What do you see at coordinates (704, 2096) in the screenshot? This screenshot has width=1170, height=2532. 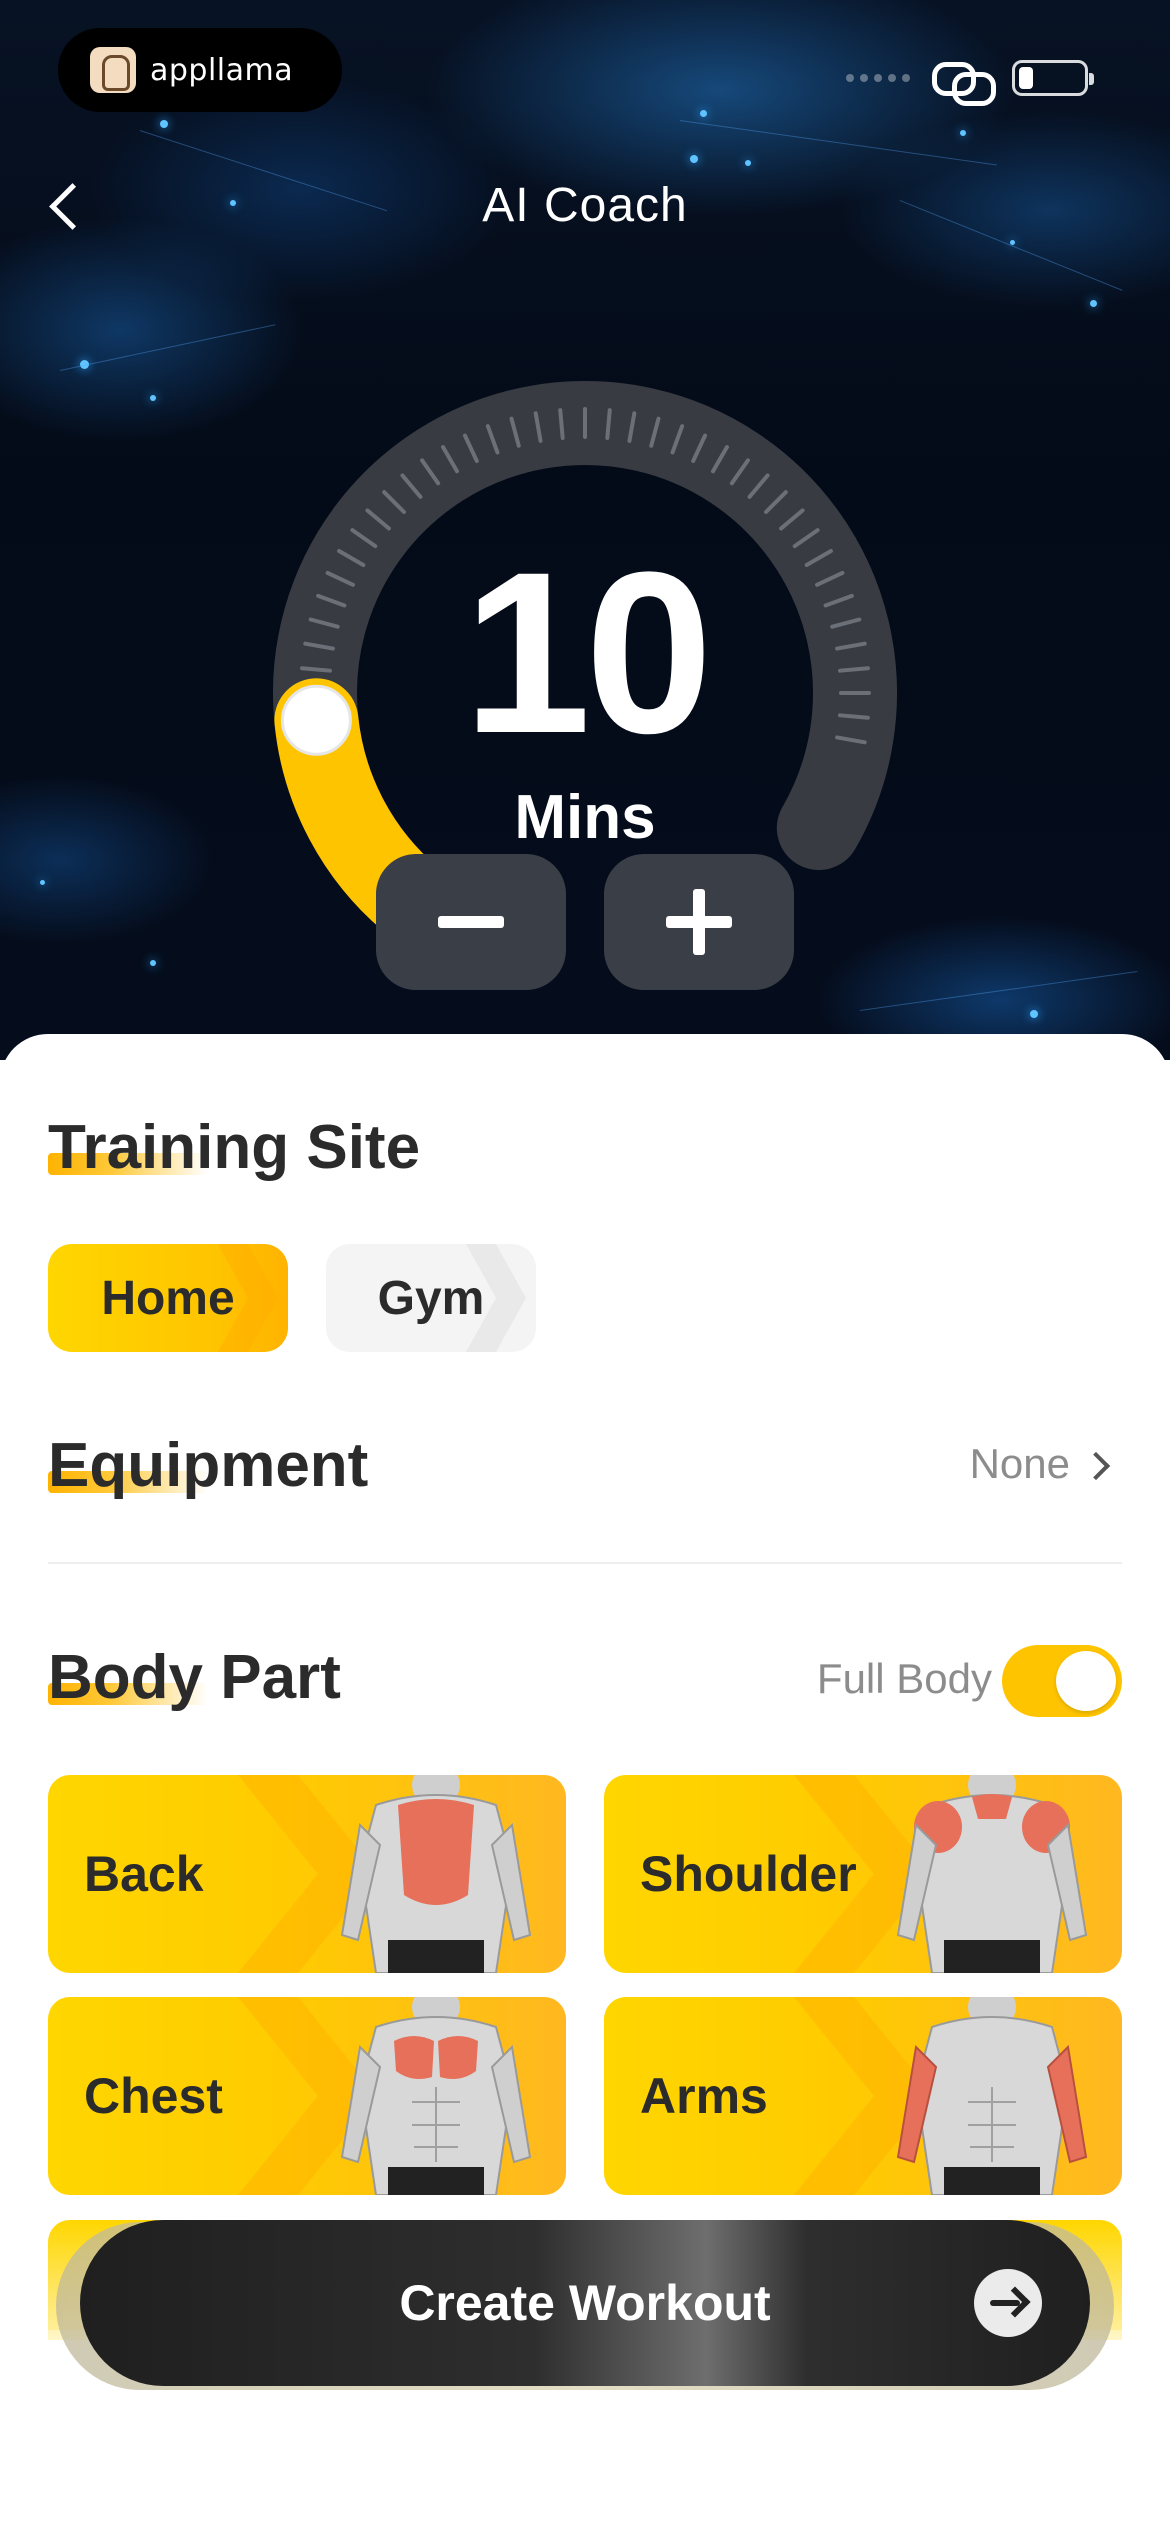 I see `body-part-label: Arms` at bounding box center [704, 2096].